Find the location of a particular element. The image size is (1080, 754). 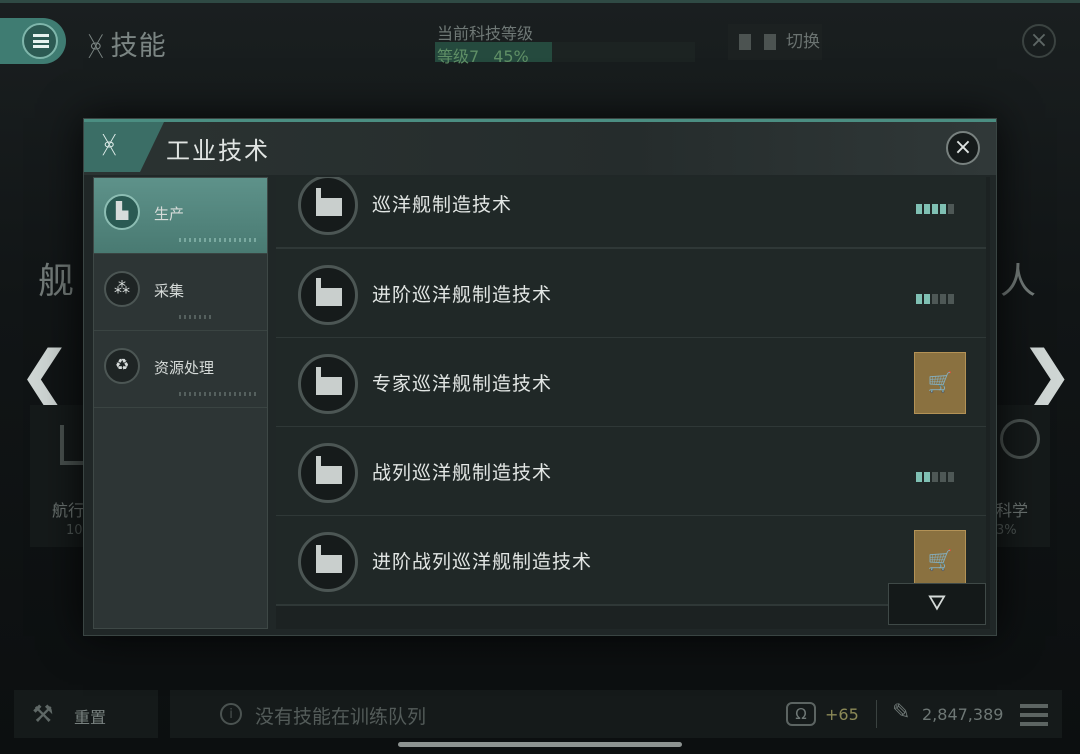

modal-icon-box is located at coordinates (124, 147).